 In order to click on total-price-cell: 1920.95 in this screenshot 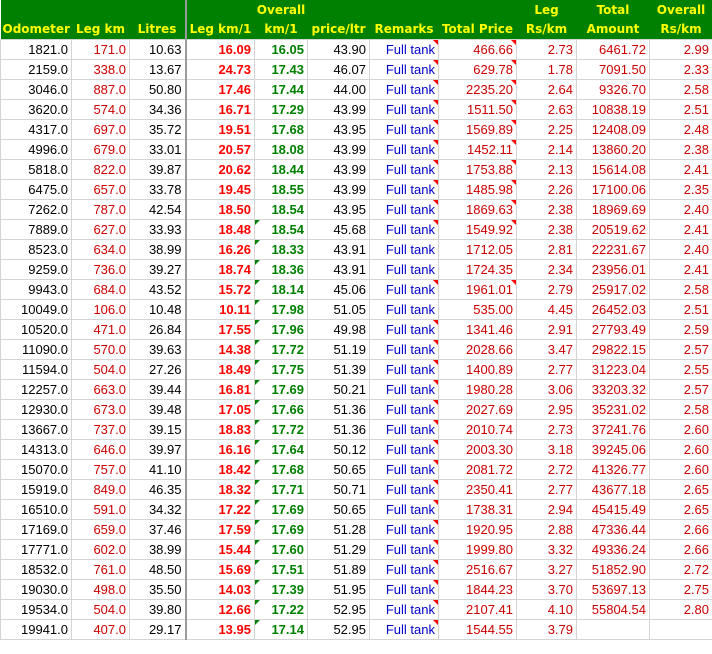, I will do `click(477, 529)`.